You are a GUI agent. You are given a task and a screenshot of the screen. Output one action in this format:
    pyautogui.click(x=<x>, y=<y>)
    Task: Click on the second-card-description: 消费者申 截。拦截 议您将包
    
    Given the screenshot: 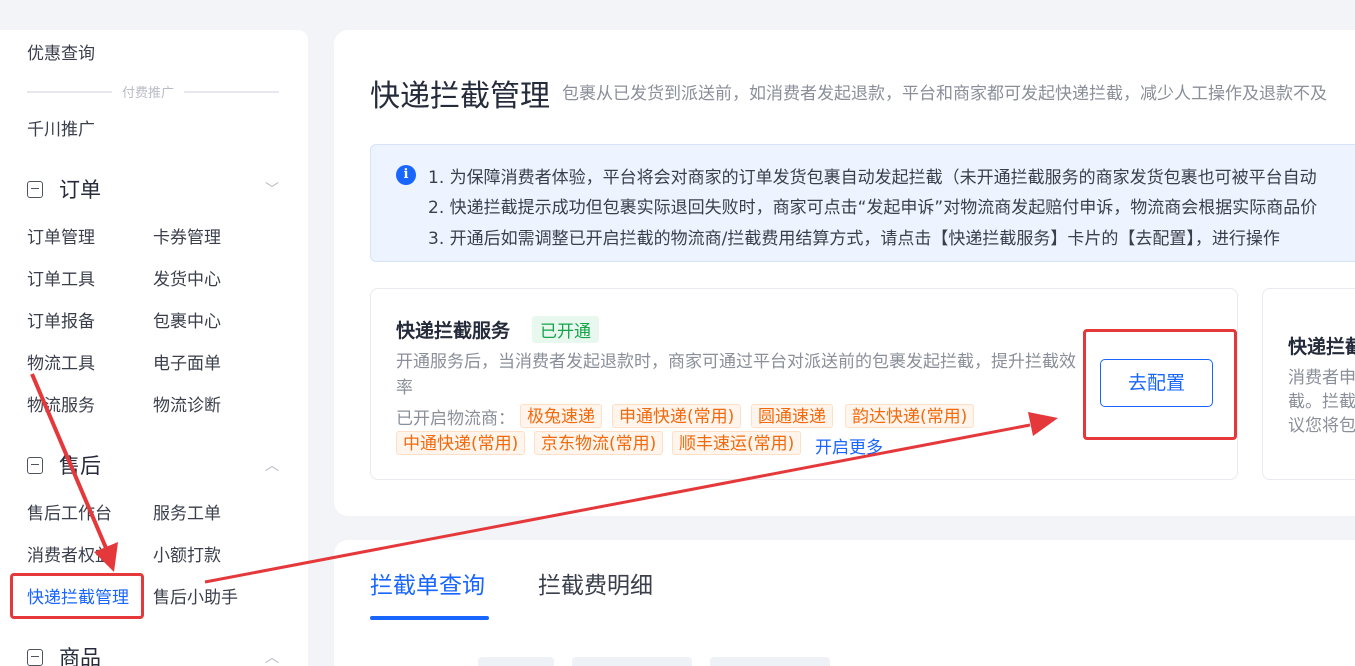 What is the action you would take?
    pyautogui.click(x=1321, y=402)
    